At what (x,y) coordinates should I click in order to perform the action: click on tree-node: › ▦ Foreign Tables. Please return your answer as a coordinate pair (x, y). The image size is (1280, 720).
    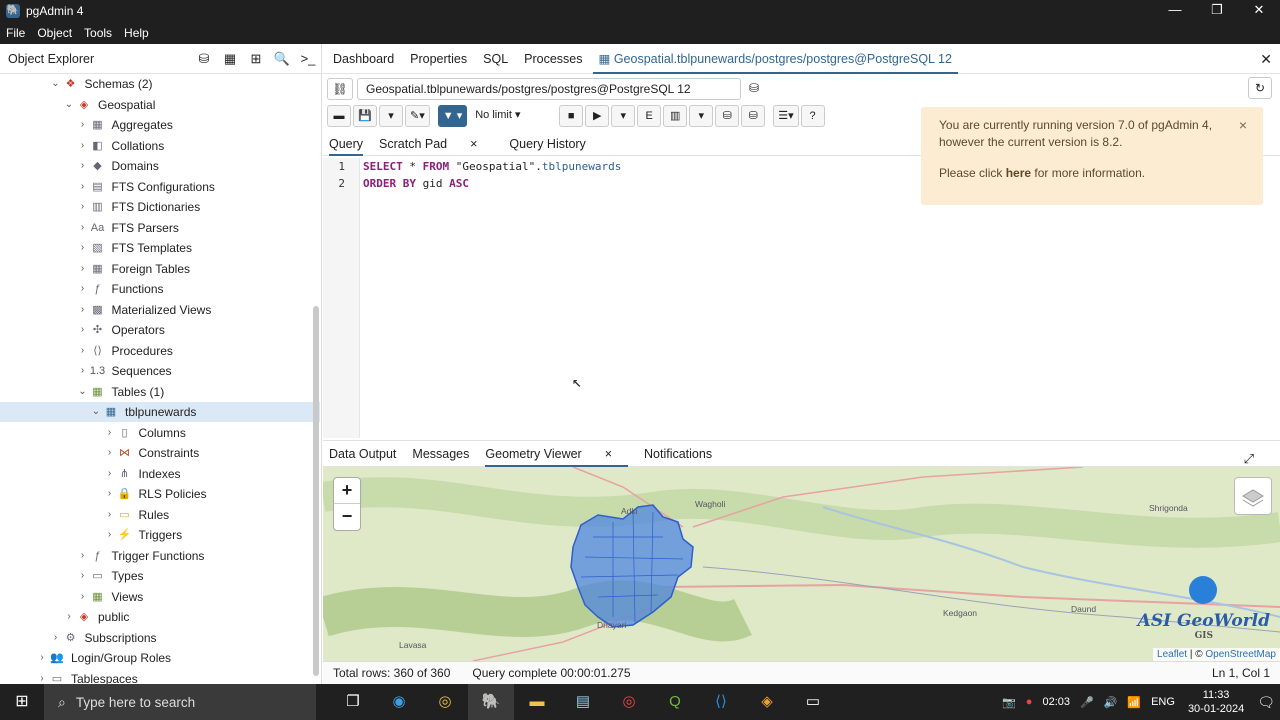
    Looking at the image, I should click on (160, 269).